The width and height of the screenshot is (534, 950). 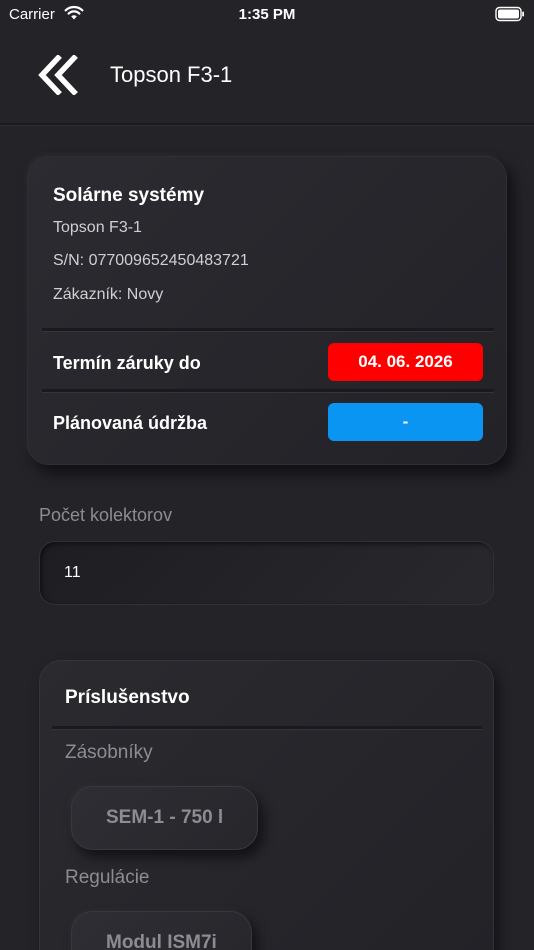 What do you see at coordinates (109, 752) in the screenshot?
I see `tanks-section-label: Zásobníky` at bounding box center [109, 752].